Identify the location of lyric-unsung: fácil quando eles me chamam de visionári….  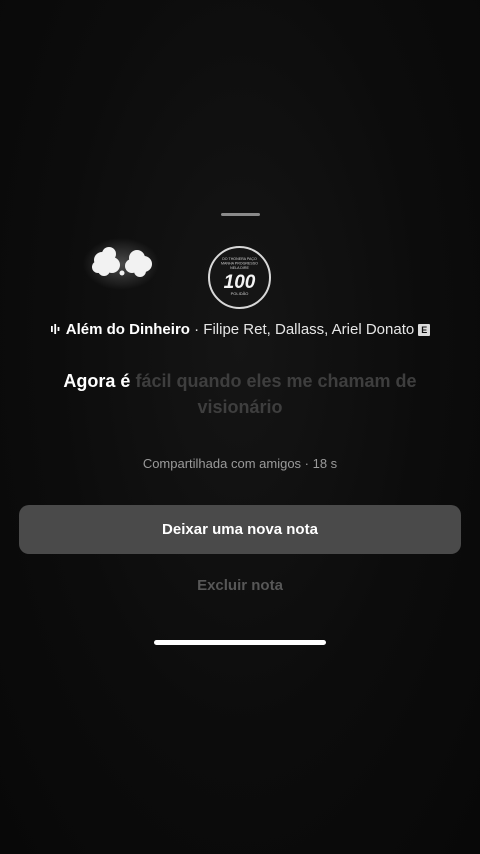
(273, 394).